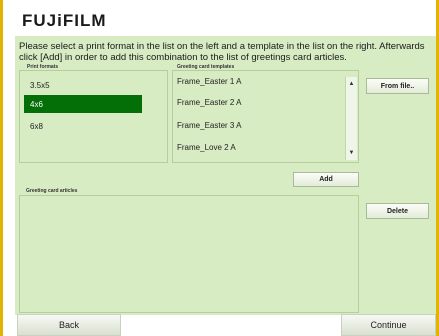 The height and width of the screenshot is (336, 439). Describe the element at coordinates (209, 125) in the screenshot. I see `template-item: Frame_Easter 3 A` at that location.